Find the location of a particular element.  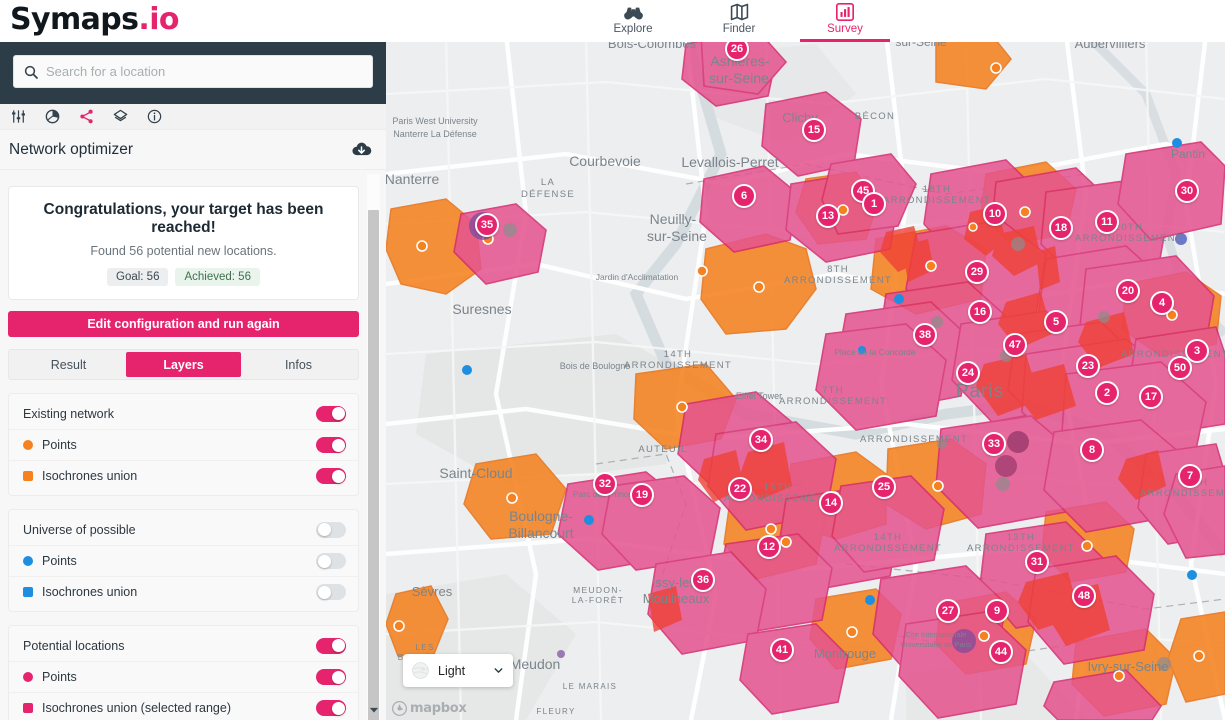

pie-chart-icon is located at coordinates (52, 116).